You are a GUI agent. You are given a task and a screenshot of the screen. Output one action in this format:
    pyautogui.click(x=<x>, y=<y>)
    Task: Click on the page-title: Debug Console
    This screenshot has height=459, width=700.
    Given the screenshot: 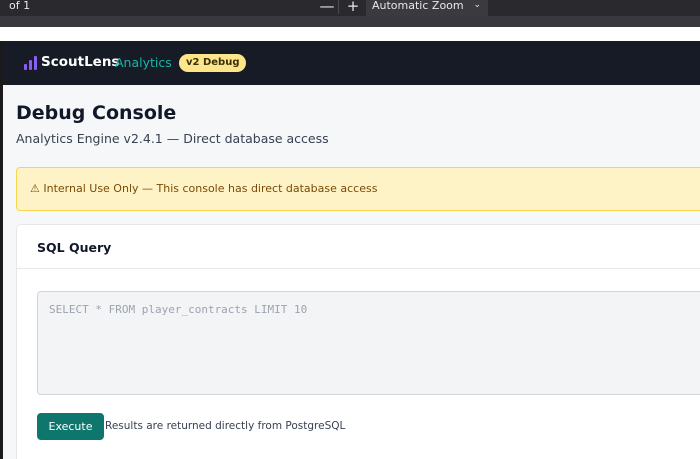 What is the action you would take?
    pyautogui.click(x=96, y=113)
    